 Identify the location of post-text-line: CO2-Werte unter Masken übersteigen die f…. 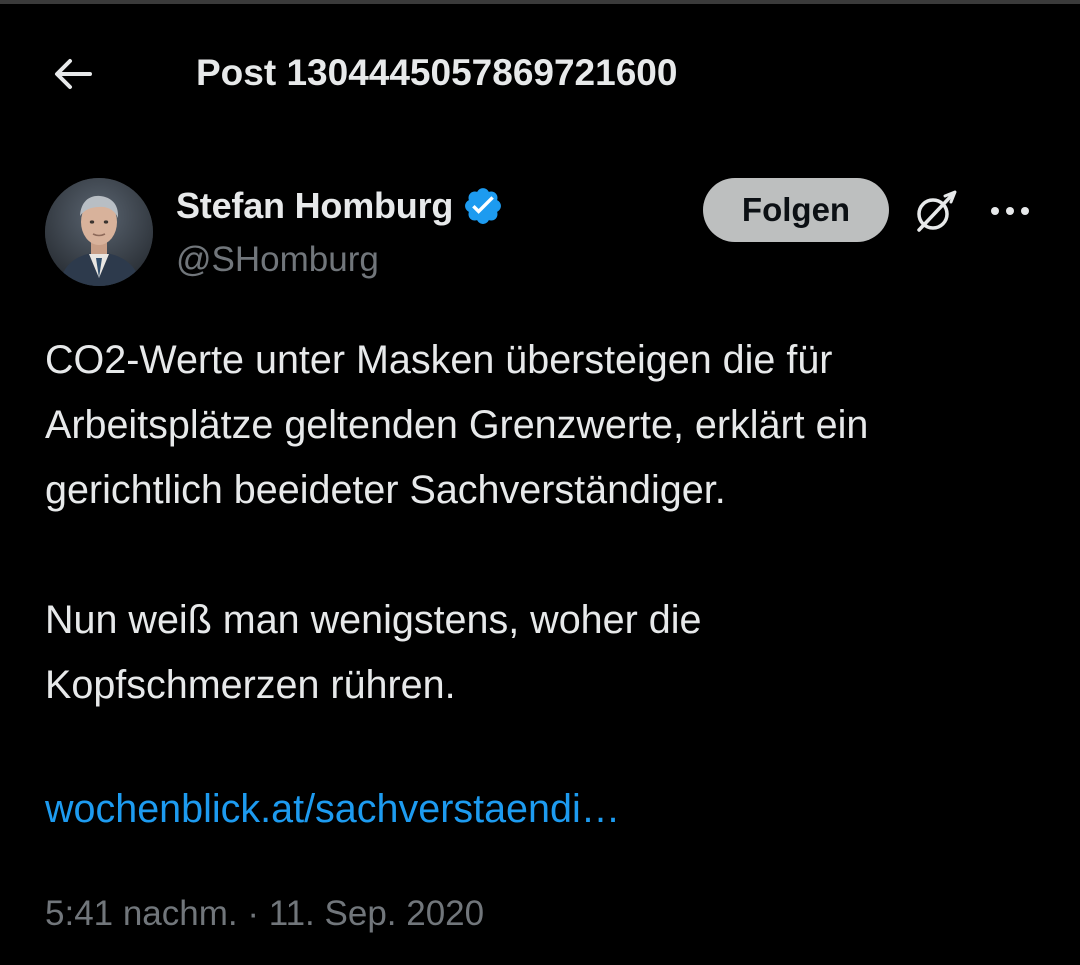
(439, 360).